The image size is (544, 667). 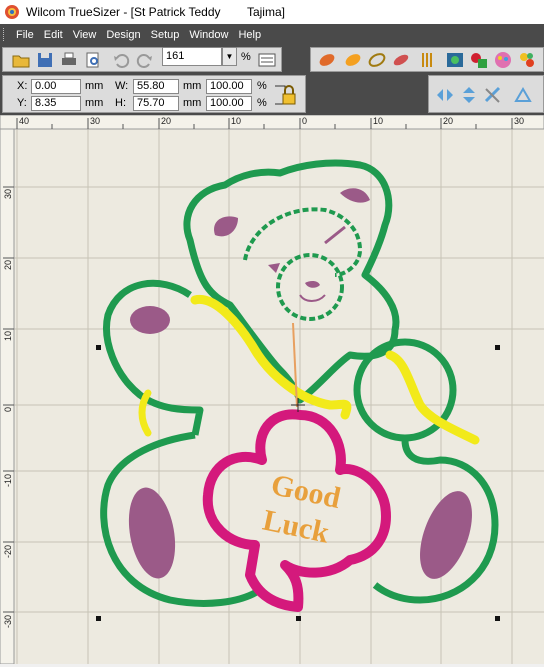 What do you see at coordinates (94, 86) in the screenshot?
I see `x-unit: mm` at bounding box center [94, 86].